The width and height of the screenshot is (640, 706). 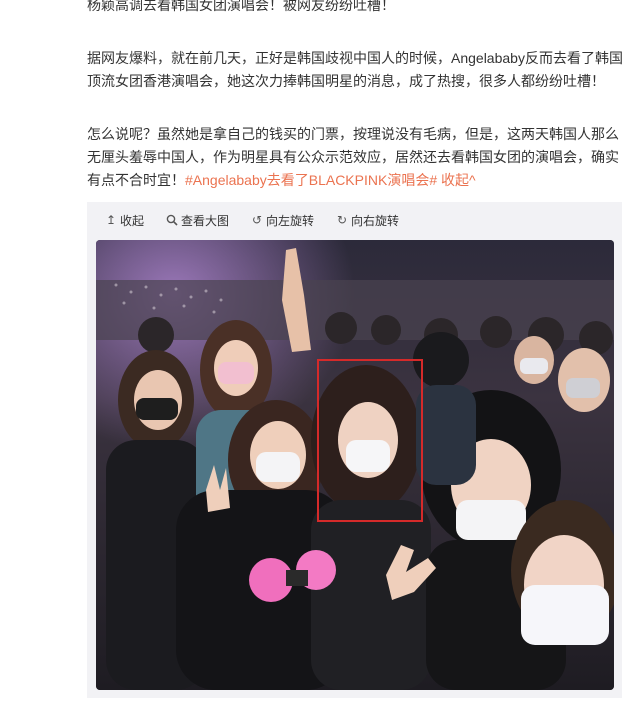 I want to click on collapse-text-link: 收起^, so click(x=458, y=180).